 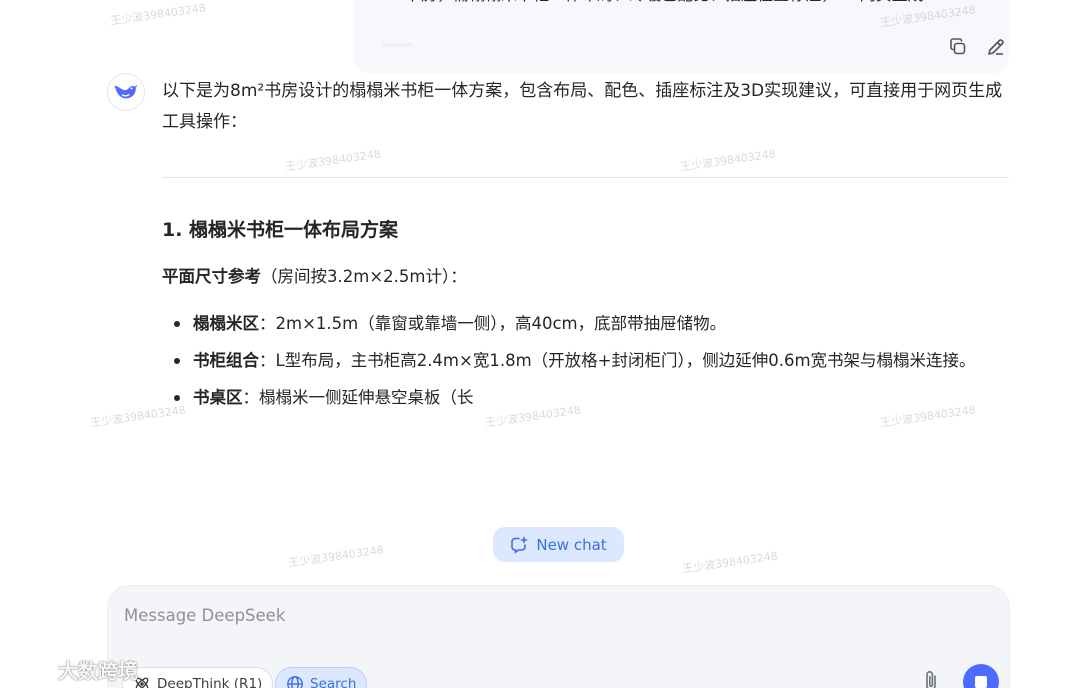 I want to click on edit-icon, so click(x=996, y=47).